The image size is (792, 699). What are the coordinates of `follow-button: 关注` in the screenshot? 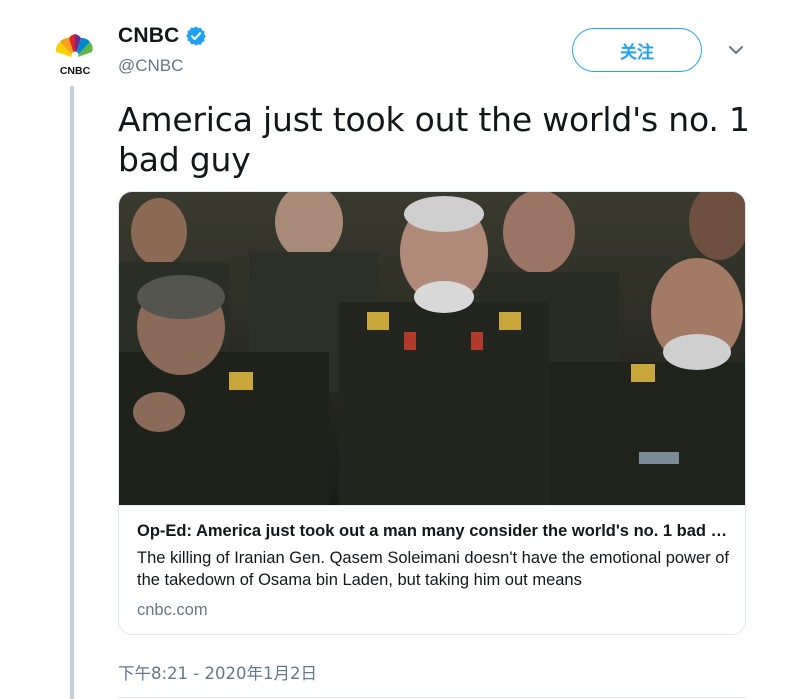 It's located at (637, 50).